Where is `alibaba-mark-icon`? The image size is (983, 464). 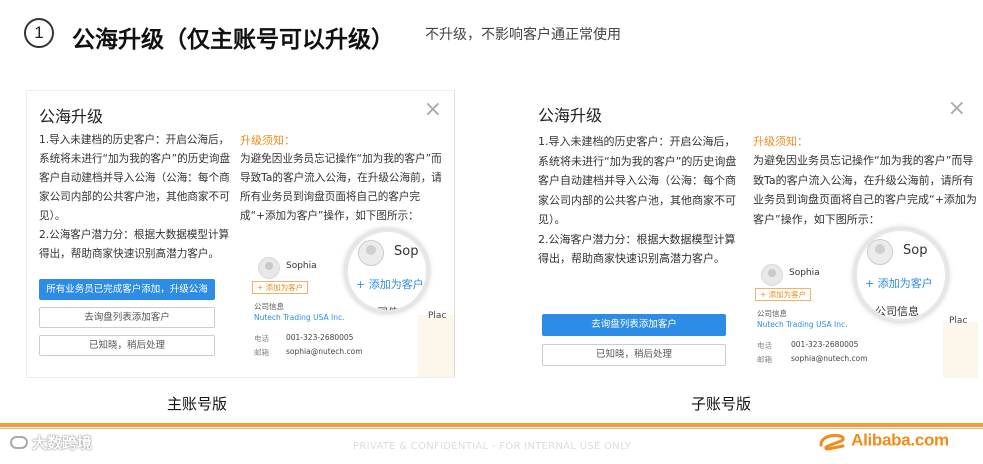
alibaba-mark-icon is located at coordinates (832, 442).